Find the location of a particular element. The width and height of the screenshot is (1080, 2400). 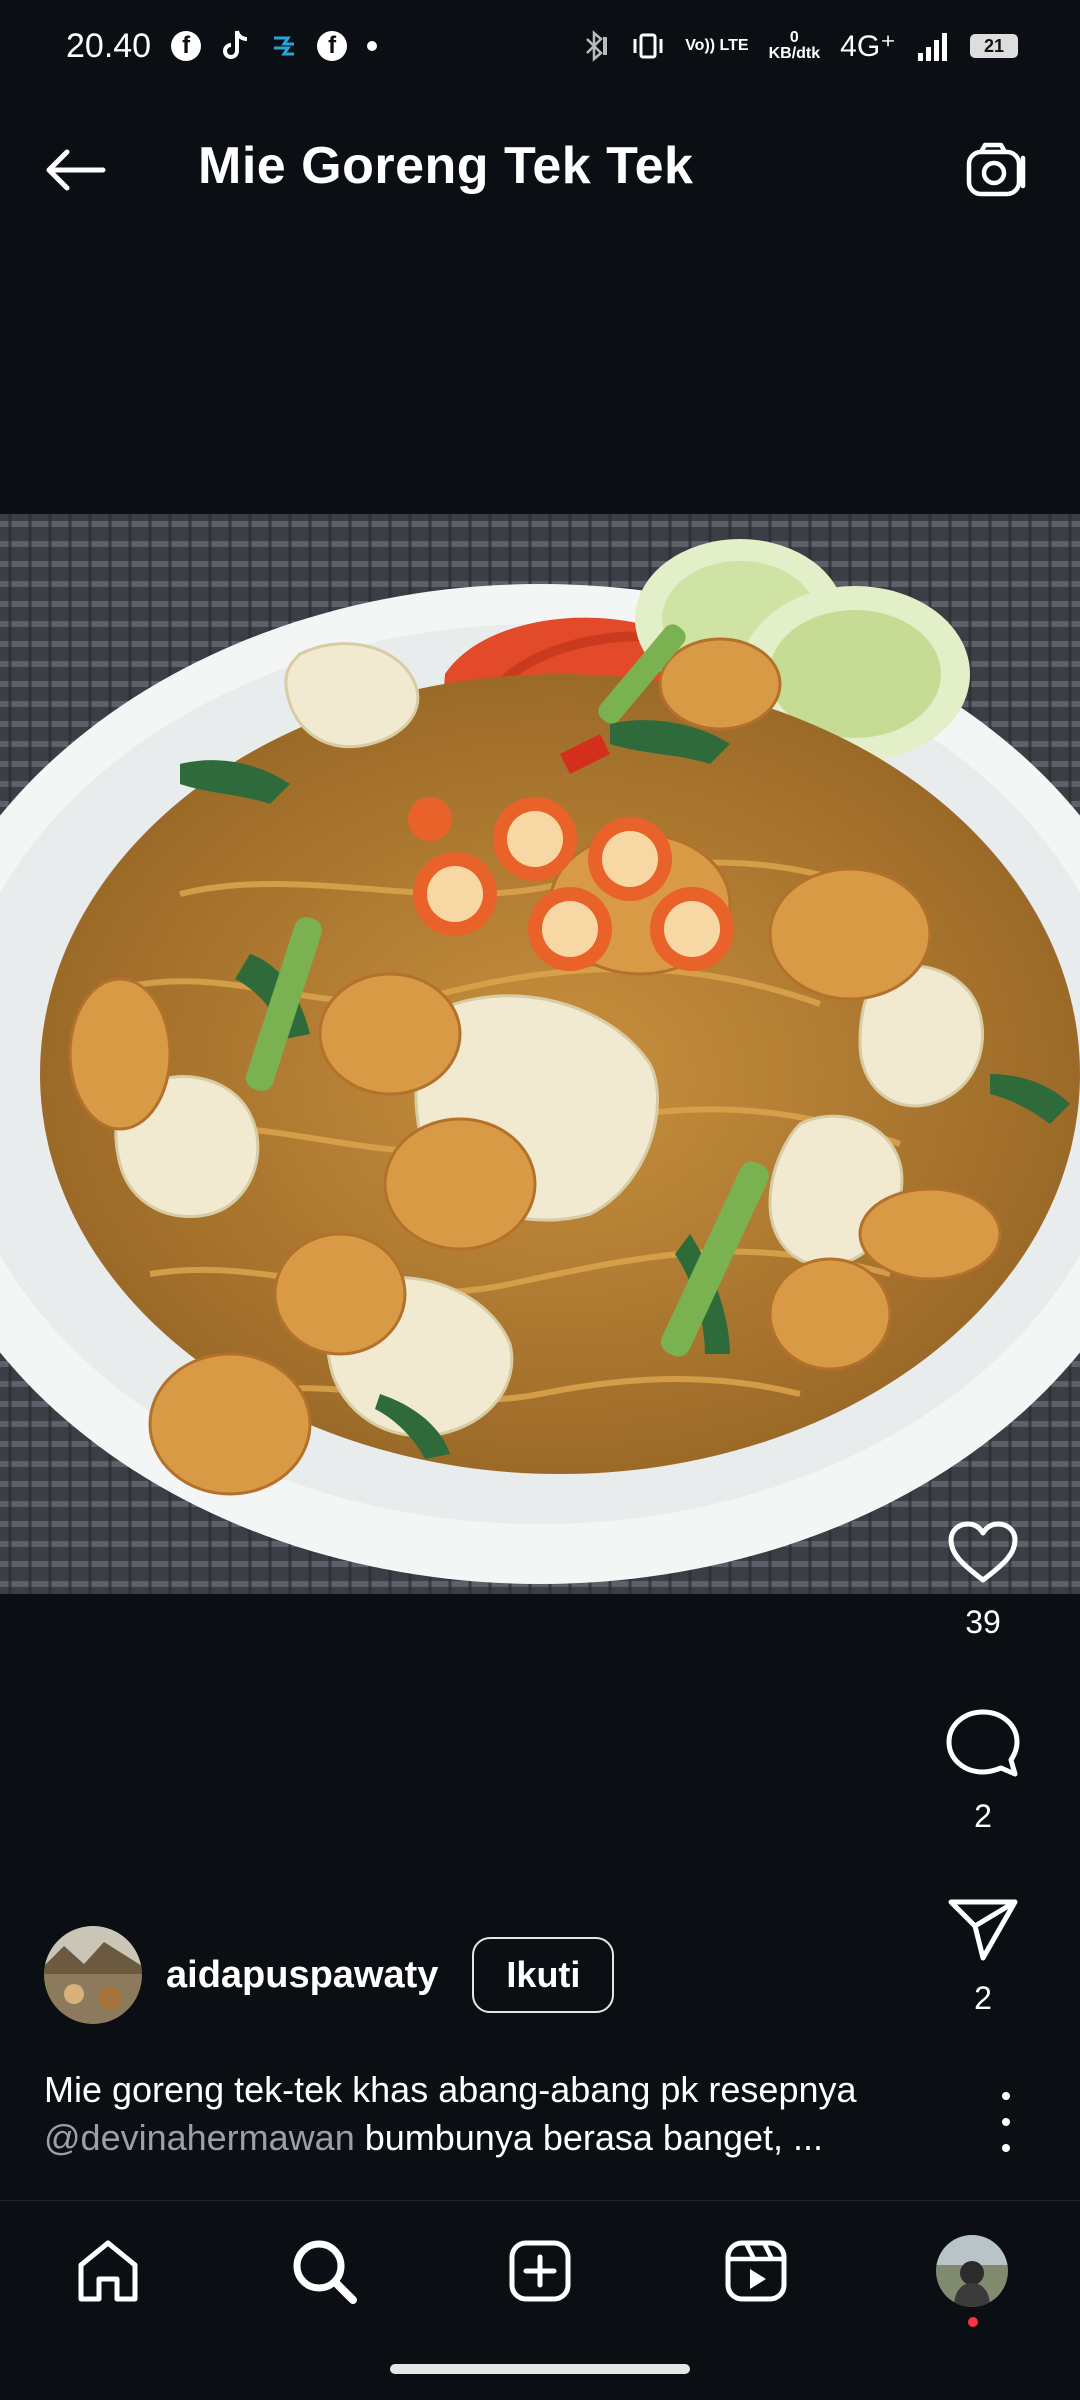

heart-icon is located at coordinates (983, 1553).